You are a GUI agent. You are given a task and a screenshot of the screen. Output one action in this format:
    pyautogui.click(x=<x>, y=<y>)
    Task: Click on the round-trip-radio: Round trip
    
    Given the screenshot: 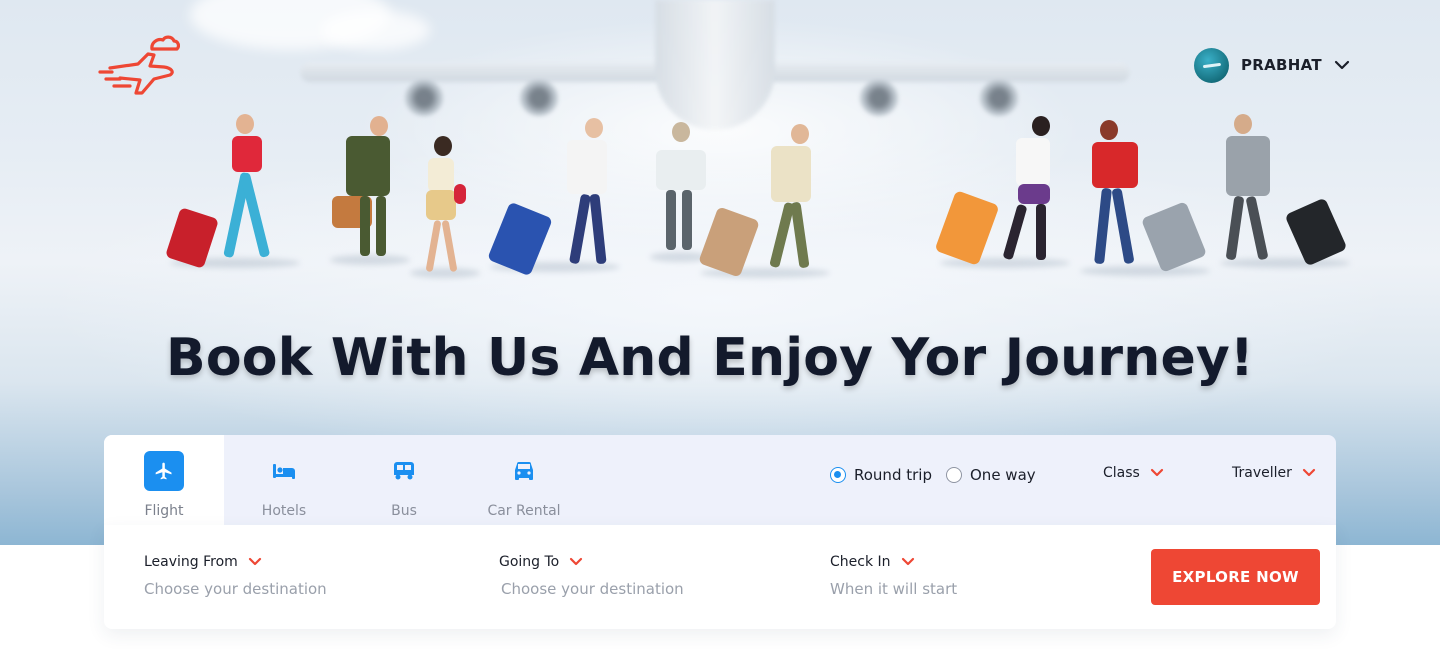 What is the action you would take?
    pyautogui.click(x=881, y=475)
    